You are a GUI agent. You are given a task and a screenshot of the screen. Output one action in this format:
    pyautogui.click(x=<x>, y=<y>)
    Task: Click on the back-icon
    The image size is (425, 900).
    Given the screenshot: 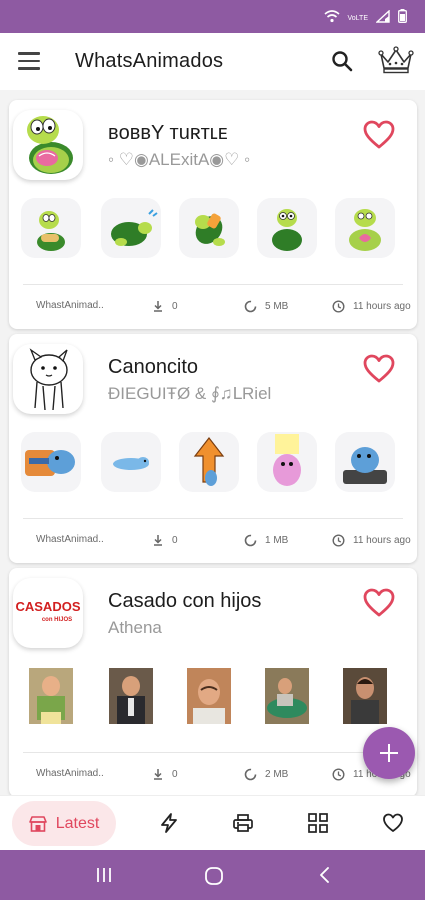 What is the action you would take?
    pyautogui.click(x=325, y=877)
    